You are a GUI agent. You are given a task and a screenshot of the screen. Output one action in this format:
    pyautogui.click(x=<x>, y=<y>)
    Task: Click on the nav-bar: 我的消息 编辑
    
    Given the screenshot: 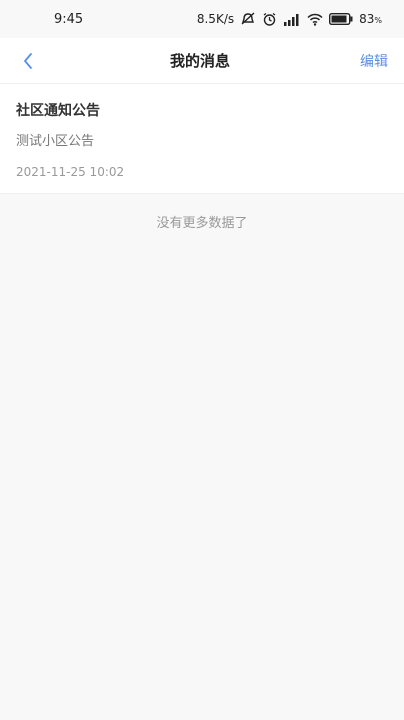 What is the action you would take?
    pyautogui.click(x=202, y=61)
    